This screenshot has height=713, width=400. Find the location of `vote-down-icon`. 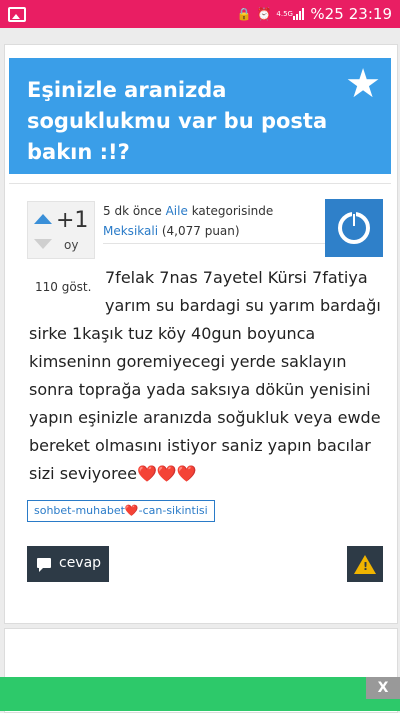

vote-down-icon is located at coordinates (43, 244).